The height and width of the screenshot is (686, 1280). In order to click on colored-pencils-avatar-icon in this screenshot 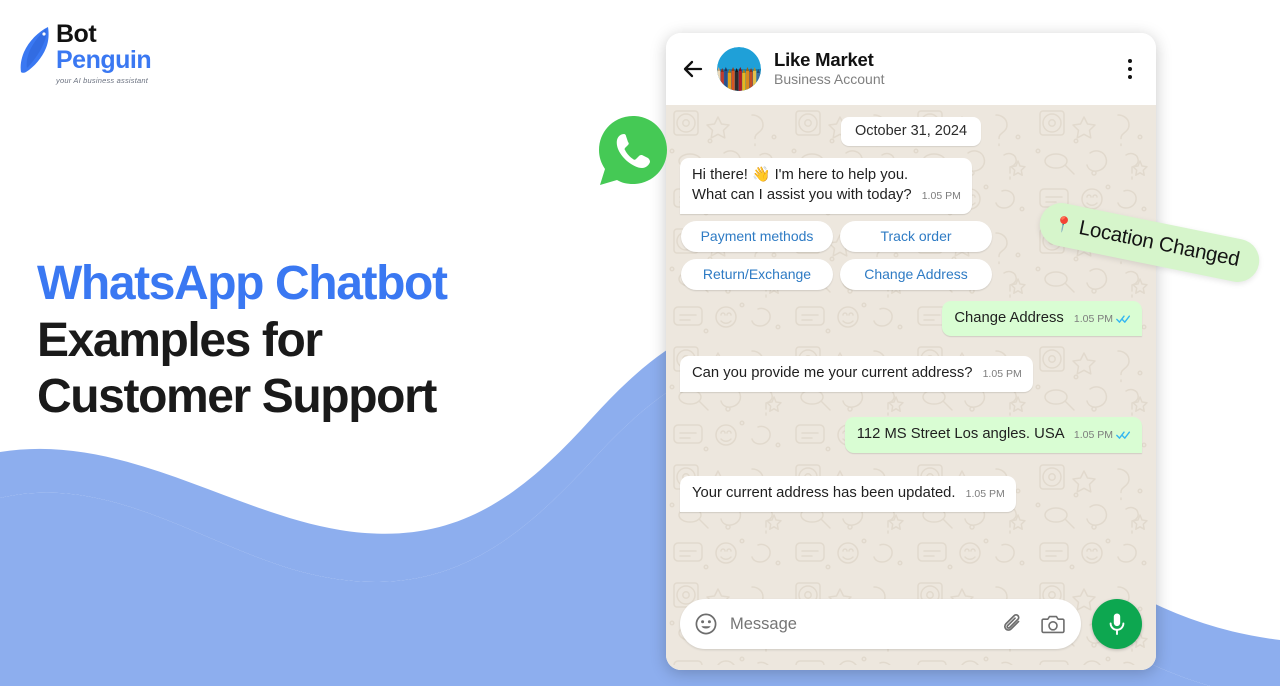, I will do `click(739, 69)`.